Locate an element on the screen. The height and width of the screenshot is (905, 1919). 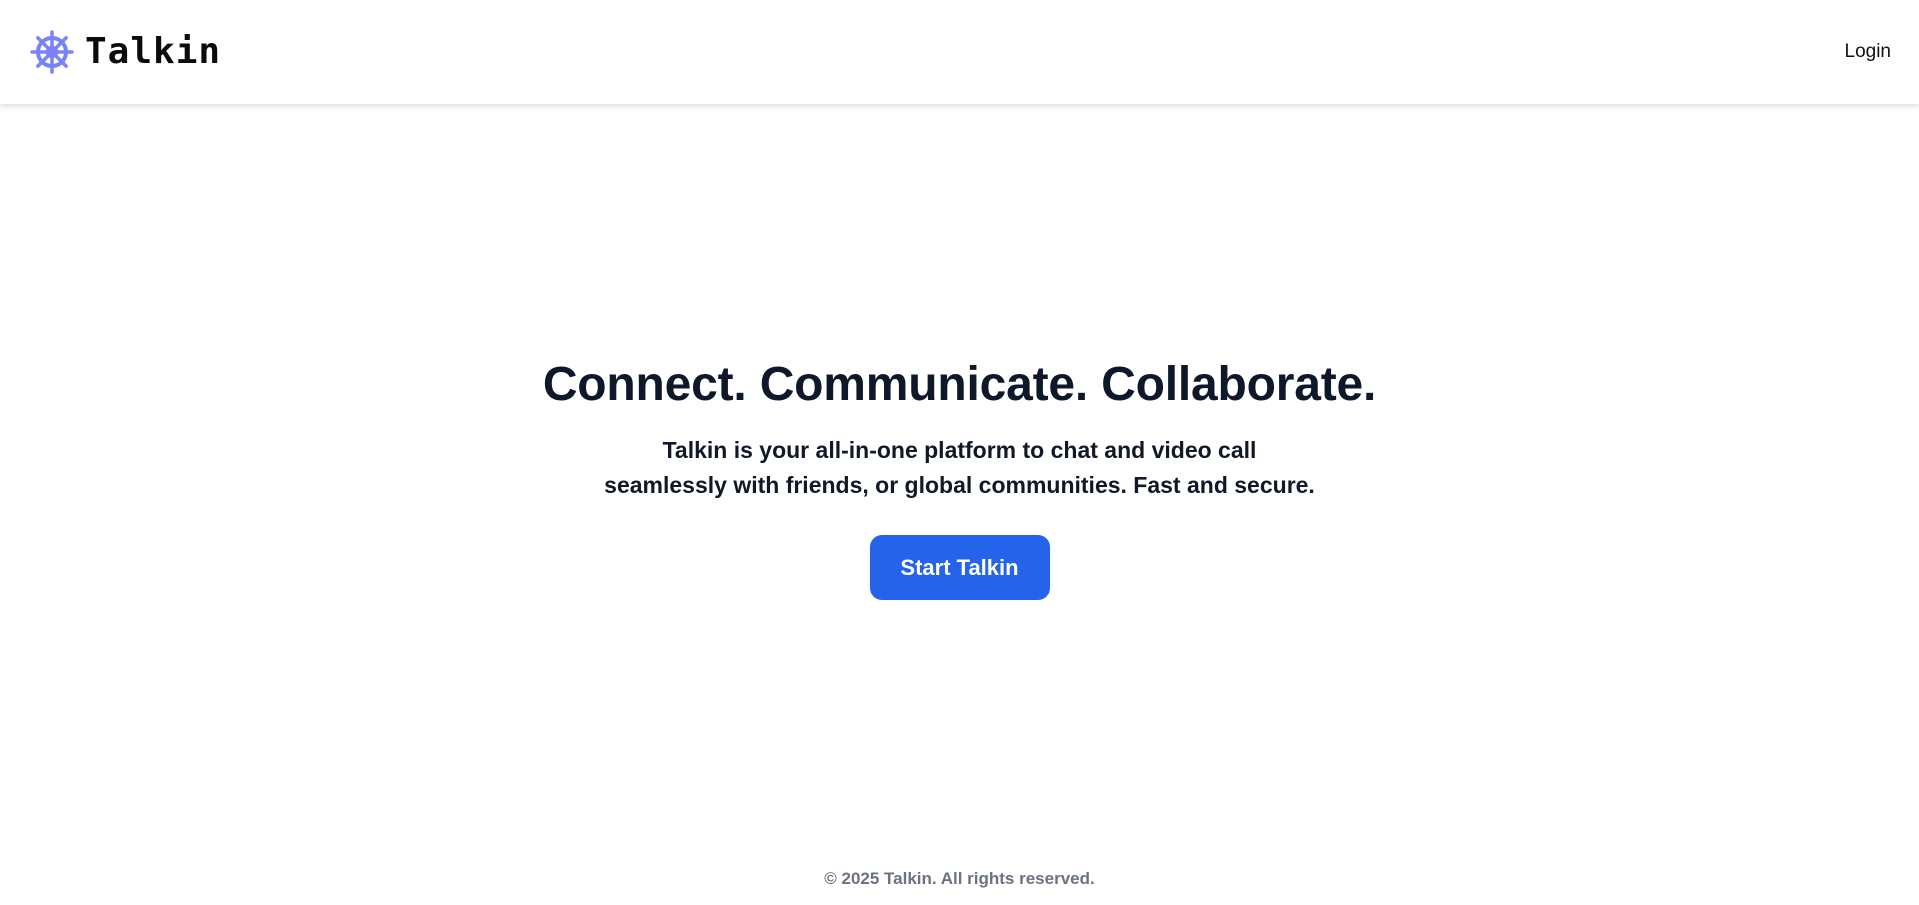
brand-logo-link: Talkin is located at coordinates (125, 52).